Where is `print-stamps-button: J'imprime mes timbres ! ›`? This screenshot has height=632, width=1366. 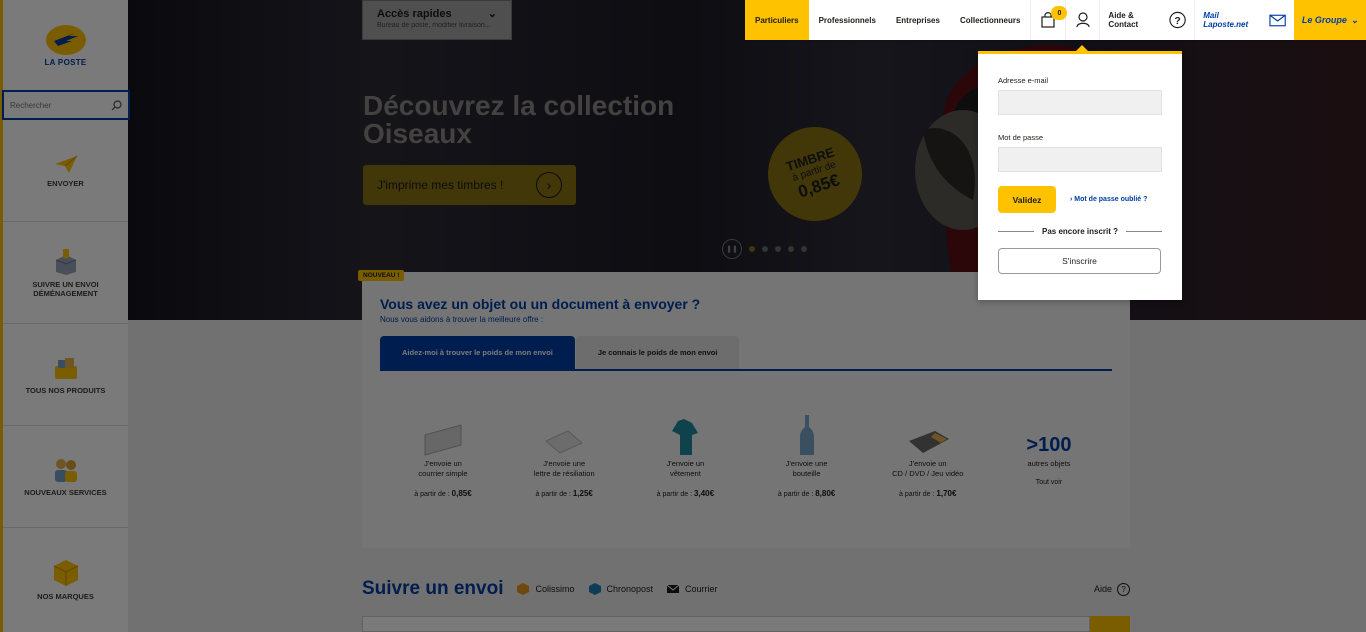 print-stamps-button: J'imprime mes timbres ! › is located at coordinates (469, 185).